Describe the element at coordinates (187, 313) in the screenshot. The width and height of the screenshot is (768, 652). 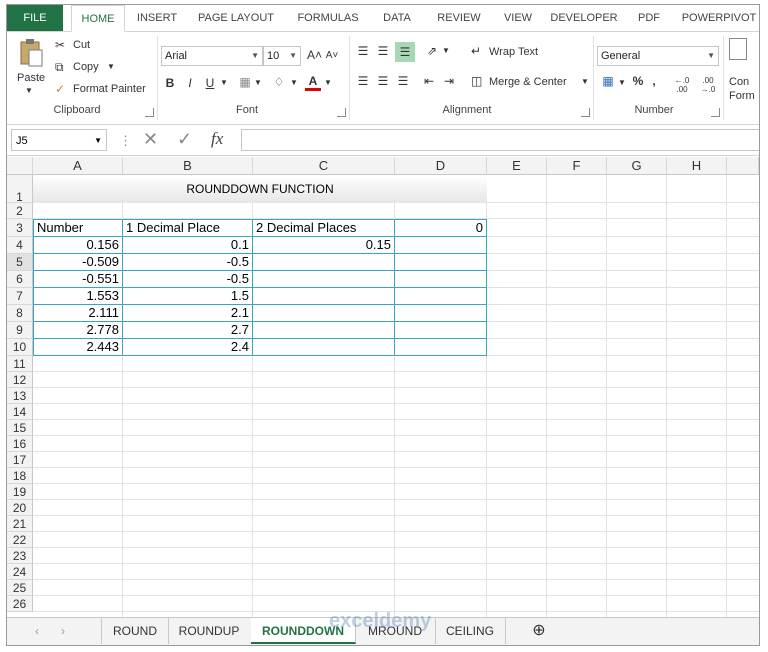
I see `table-cell: 2.1` at that location.